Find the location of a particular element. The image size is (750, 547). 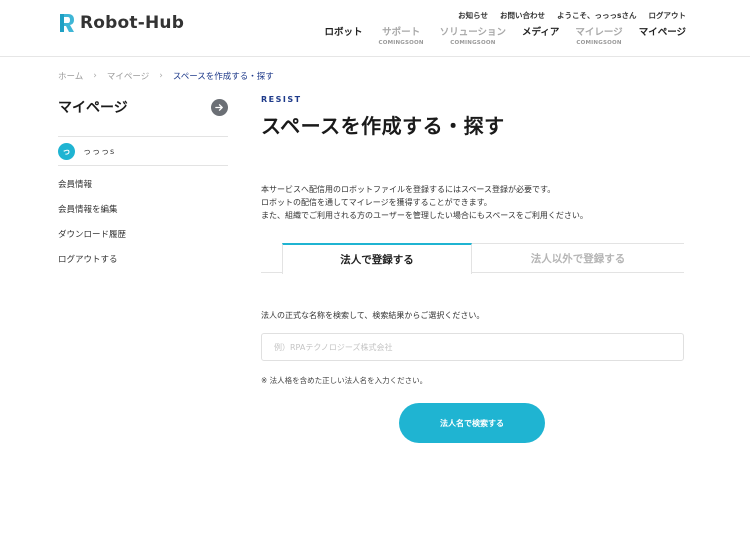

breadcrumb-mypage: マイページ is located at coordinates (128, 76).